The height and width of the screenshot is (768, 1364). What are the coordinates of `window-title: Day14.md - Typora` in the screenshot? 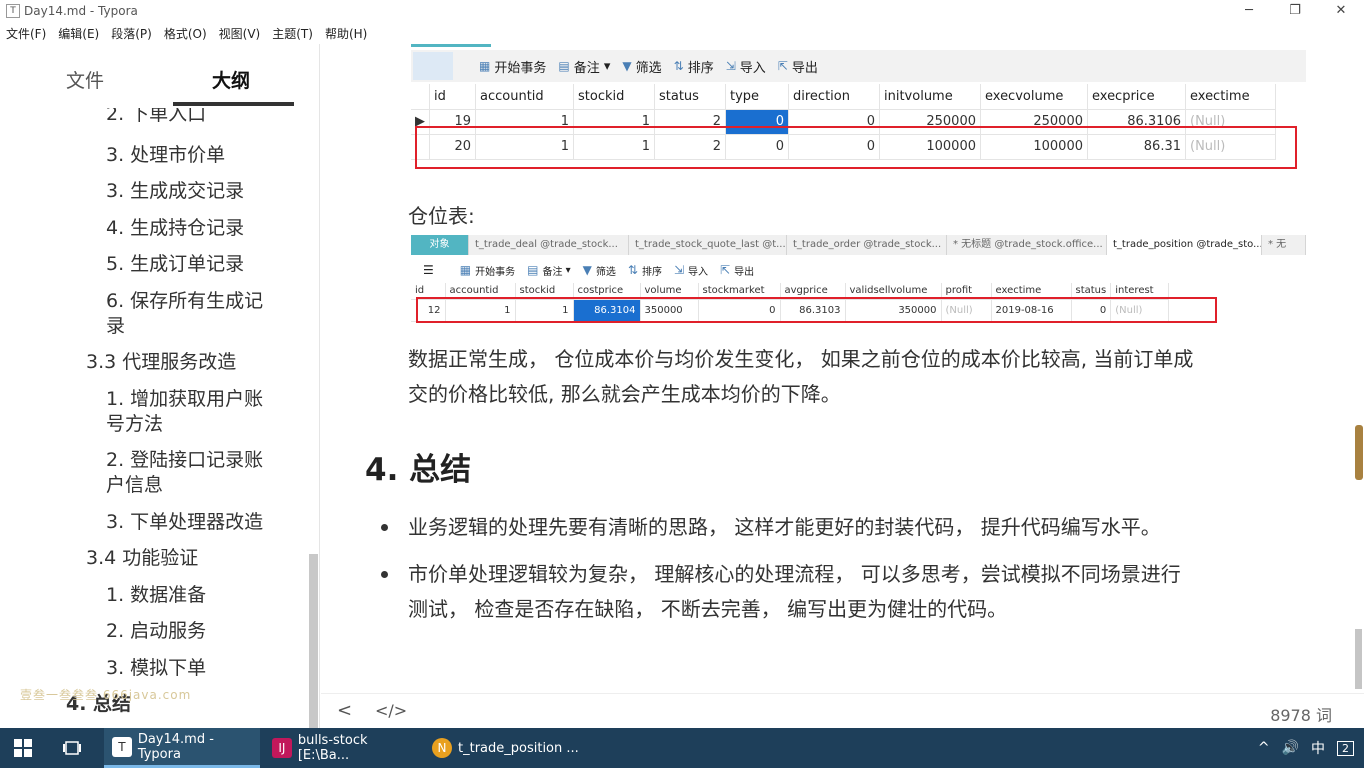 It's located at (81, 11).